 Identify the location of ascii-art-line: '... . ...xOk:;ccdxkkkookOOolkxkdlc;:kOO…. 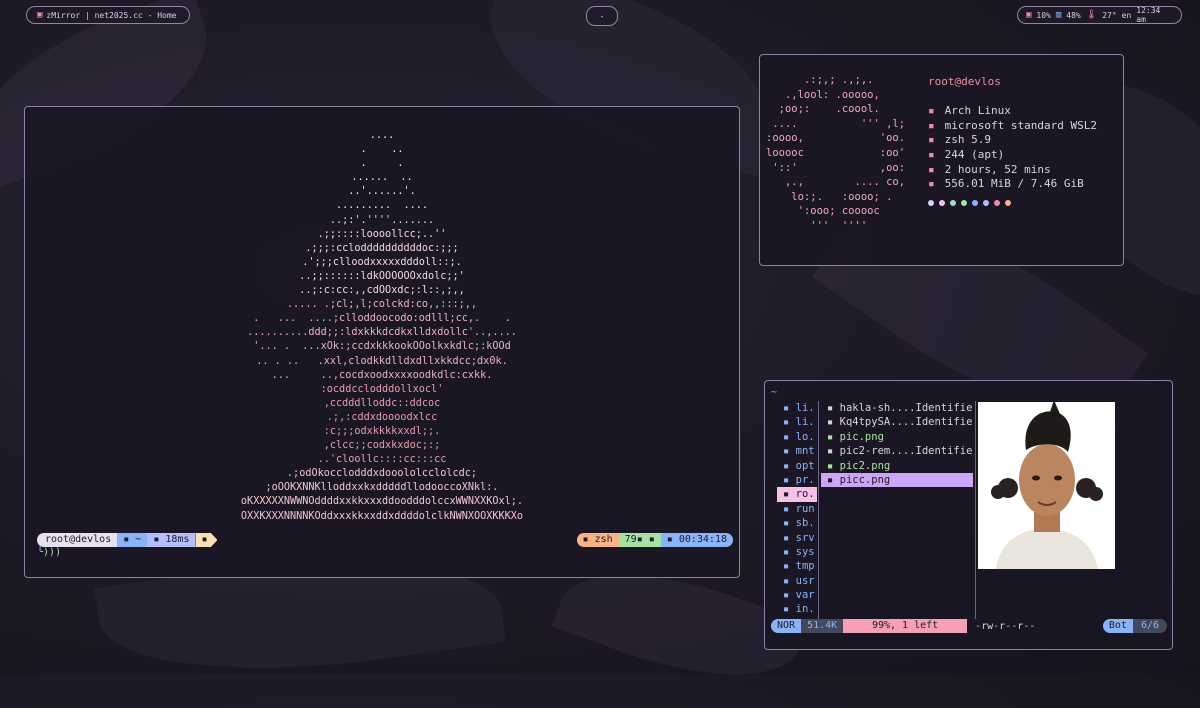
(382, 347).